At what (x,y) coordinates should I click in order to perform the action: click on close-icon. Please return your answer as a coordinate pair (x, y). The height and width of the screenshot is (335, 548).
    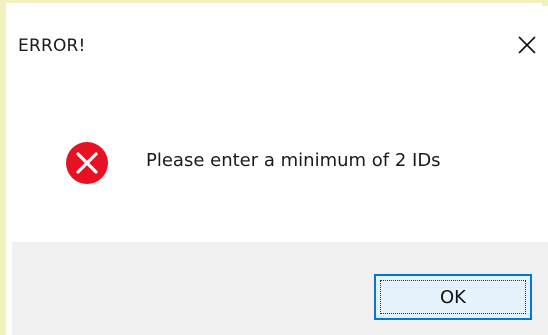
    Looking at the image, I should click on (527, 45).